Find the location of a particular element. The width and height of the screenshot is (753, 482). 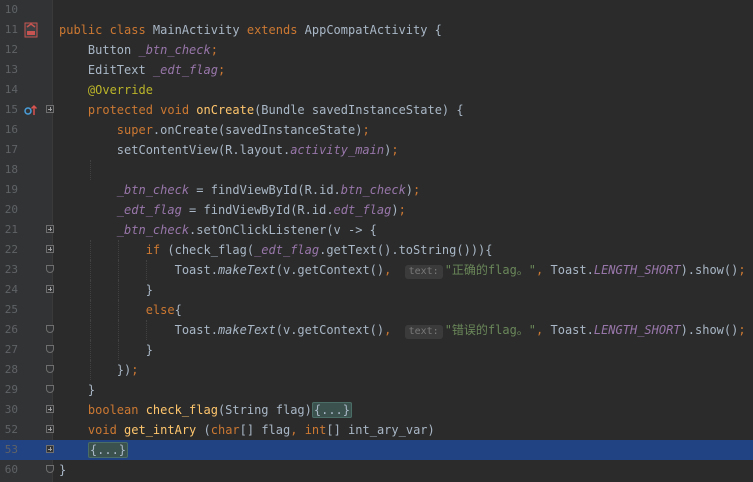

code-line: 18 is located at coordinates (376, 170).